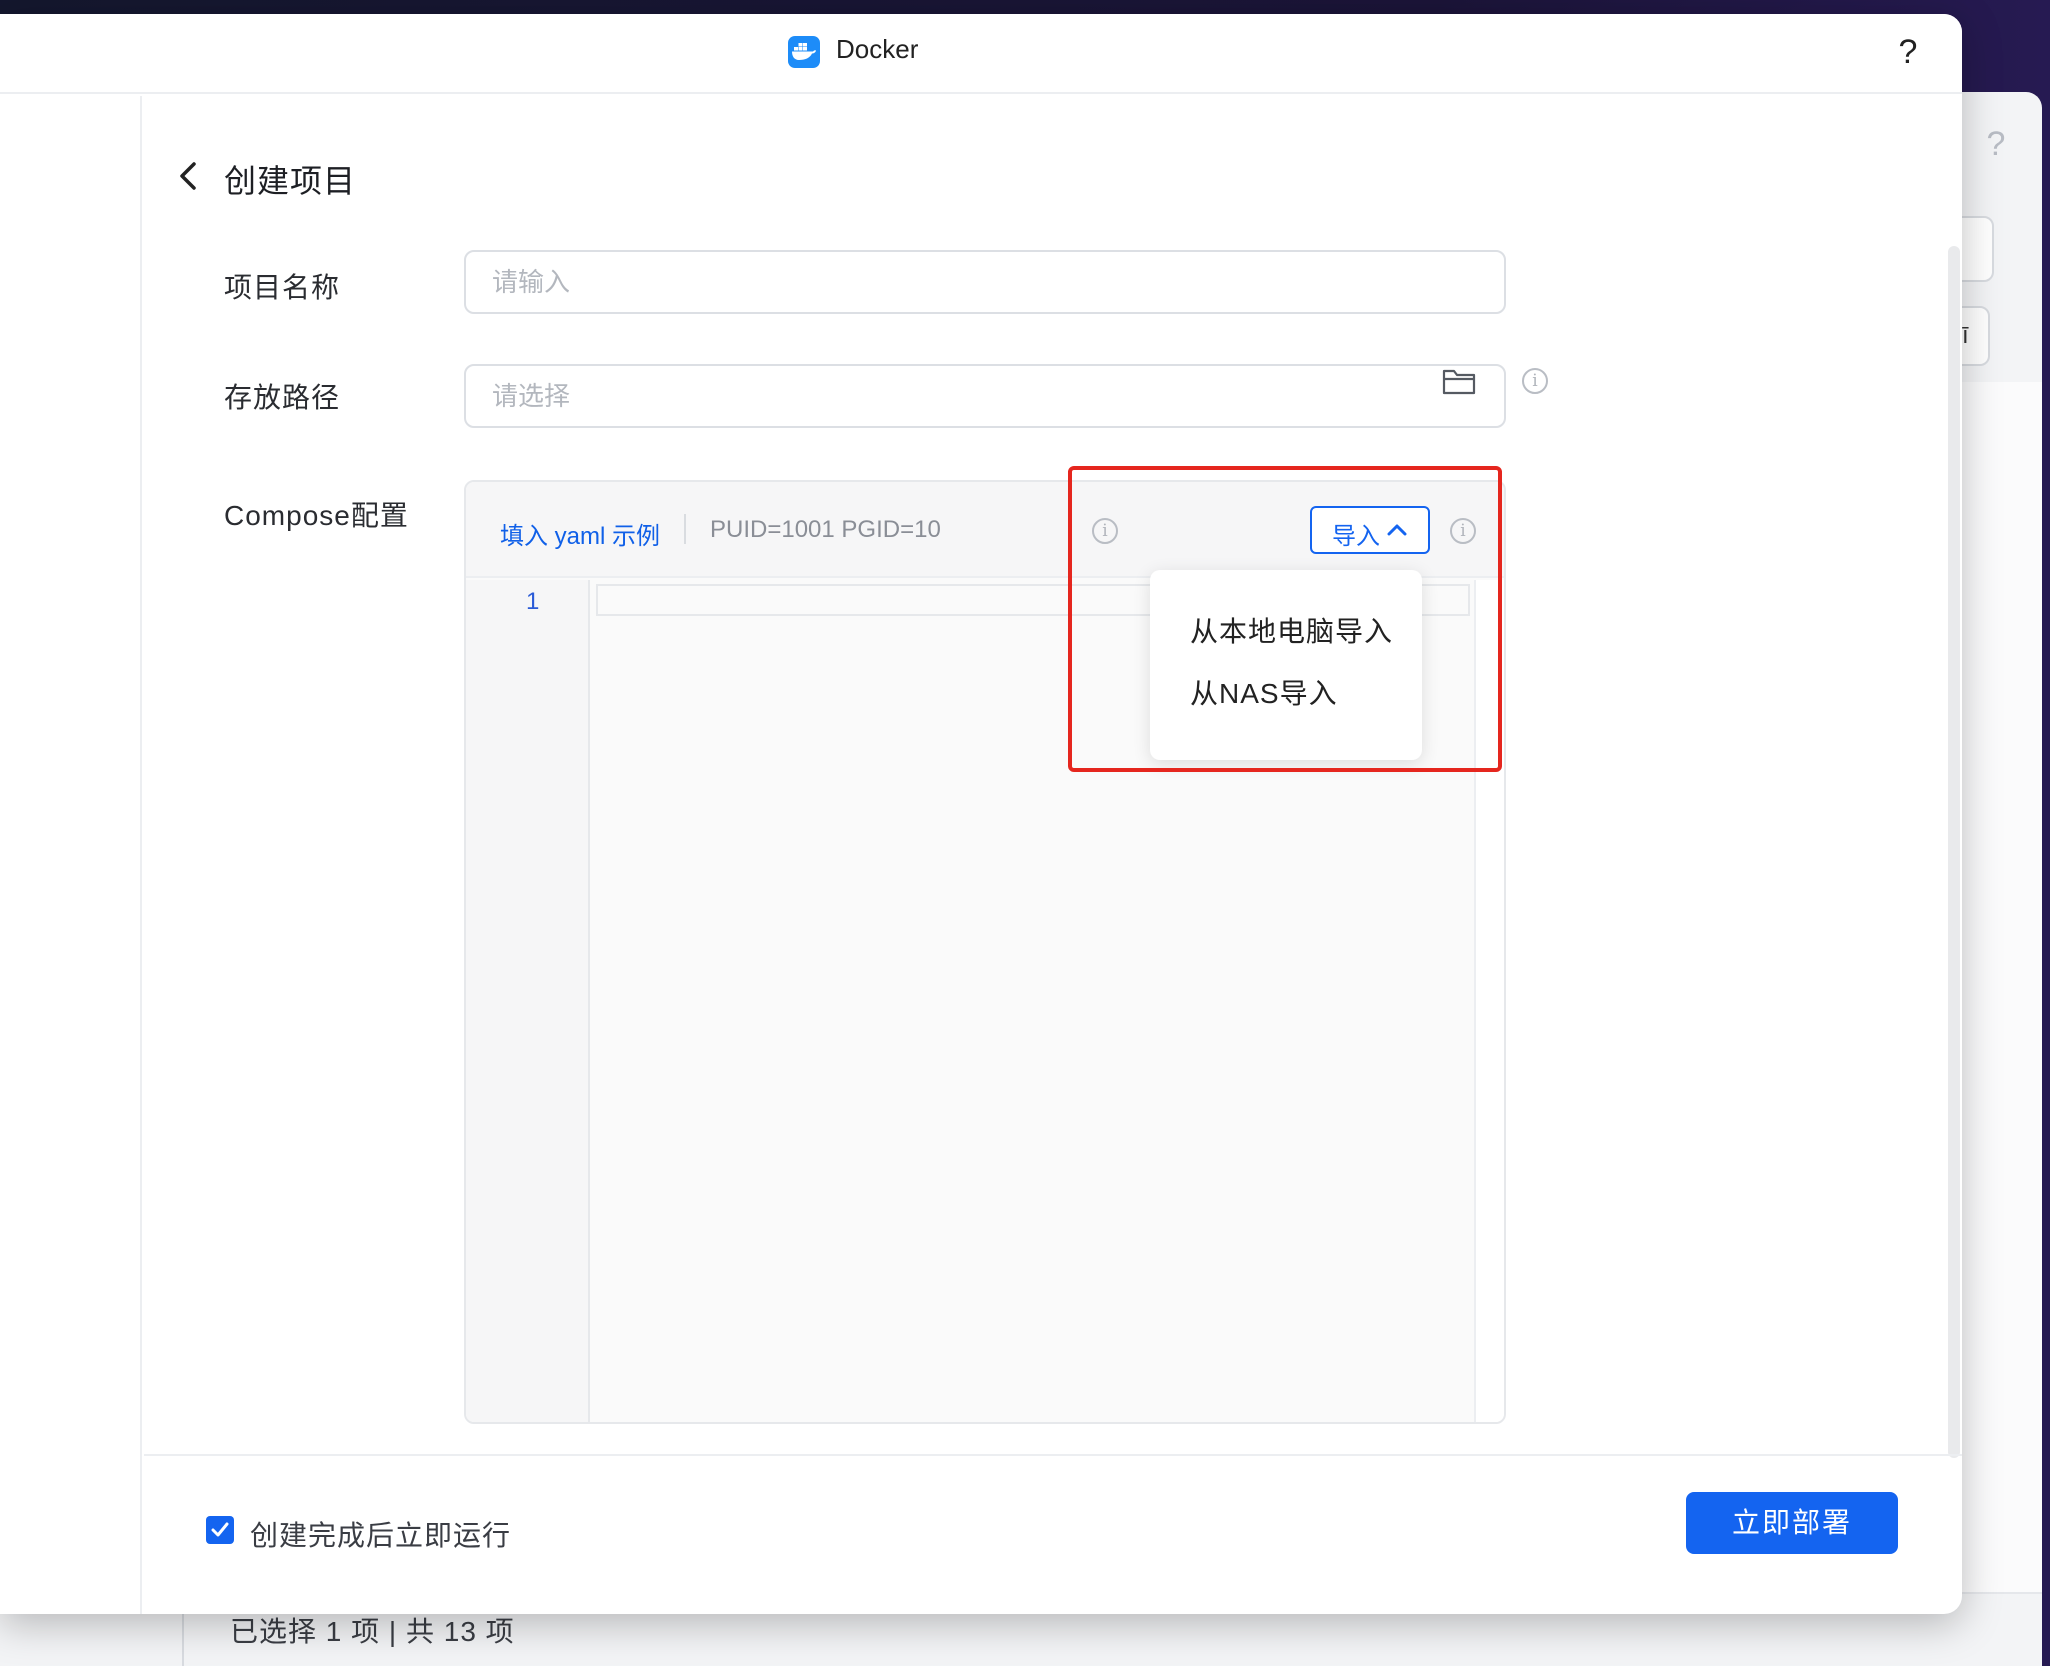 The image size is (2050, 1666). What do you see at coordinates (372, 1631) in the screenshot?
I see `selection-count-text: 已选择 1 项 | 共 13 项` at bounding box center [372, 1631].